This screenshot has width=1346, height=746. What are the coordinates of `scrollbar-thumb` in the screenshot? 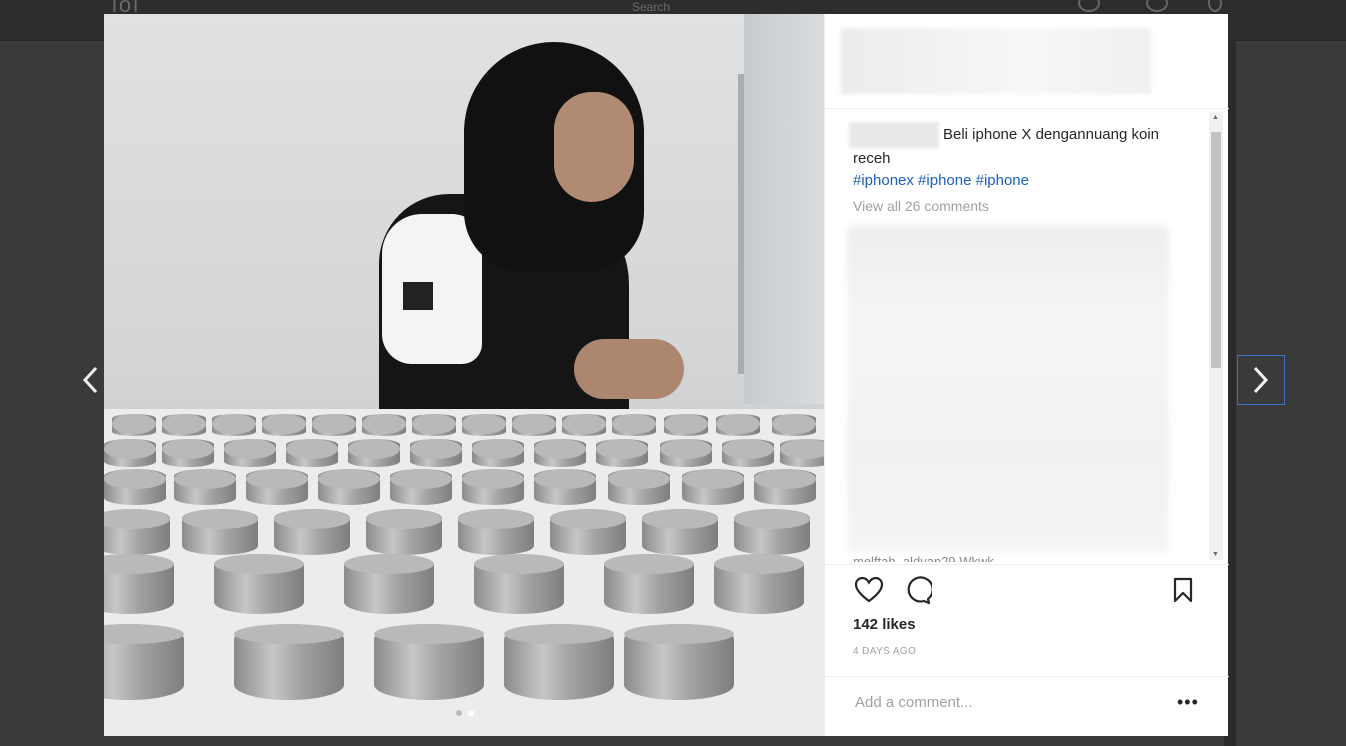 It's located at (1216, 250).